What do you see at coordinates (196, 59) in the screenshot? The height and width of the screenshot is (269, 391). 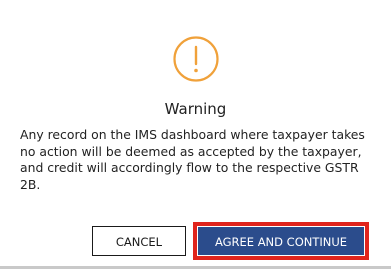 I see `warning-circle-icon` at bounding box center [196, 59].